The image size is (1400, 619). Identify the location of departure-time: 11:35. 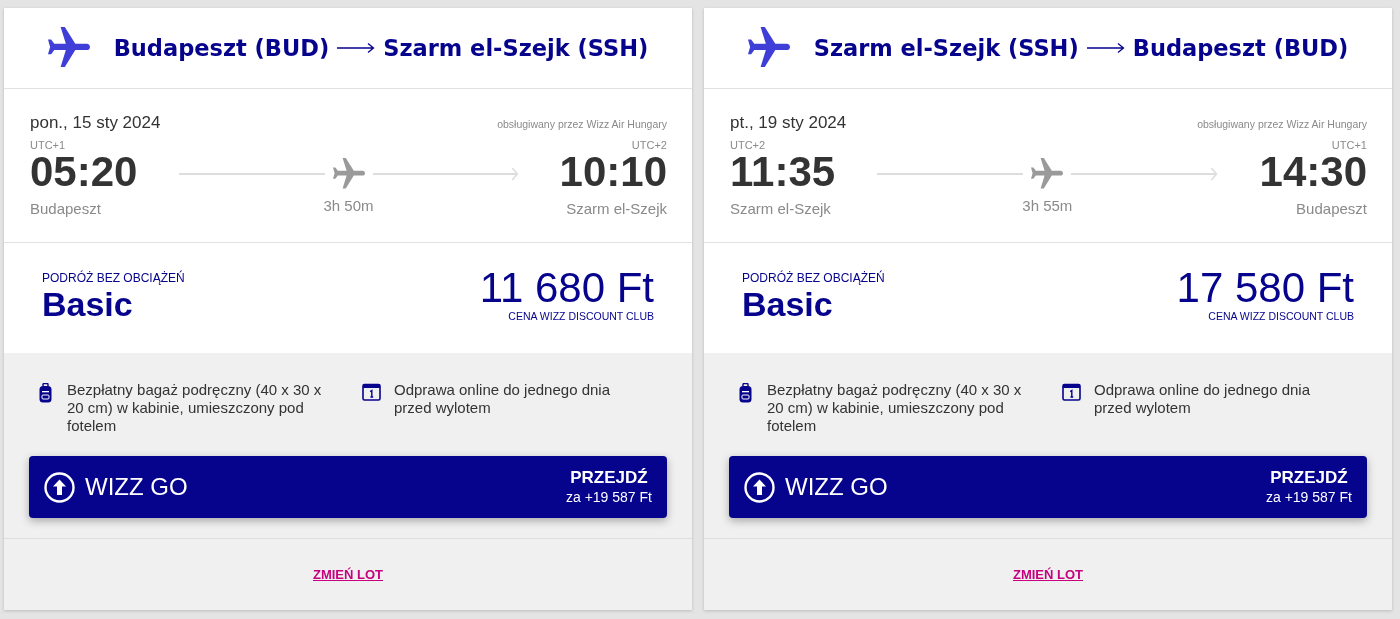
(783, 172).